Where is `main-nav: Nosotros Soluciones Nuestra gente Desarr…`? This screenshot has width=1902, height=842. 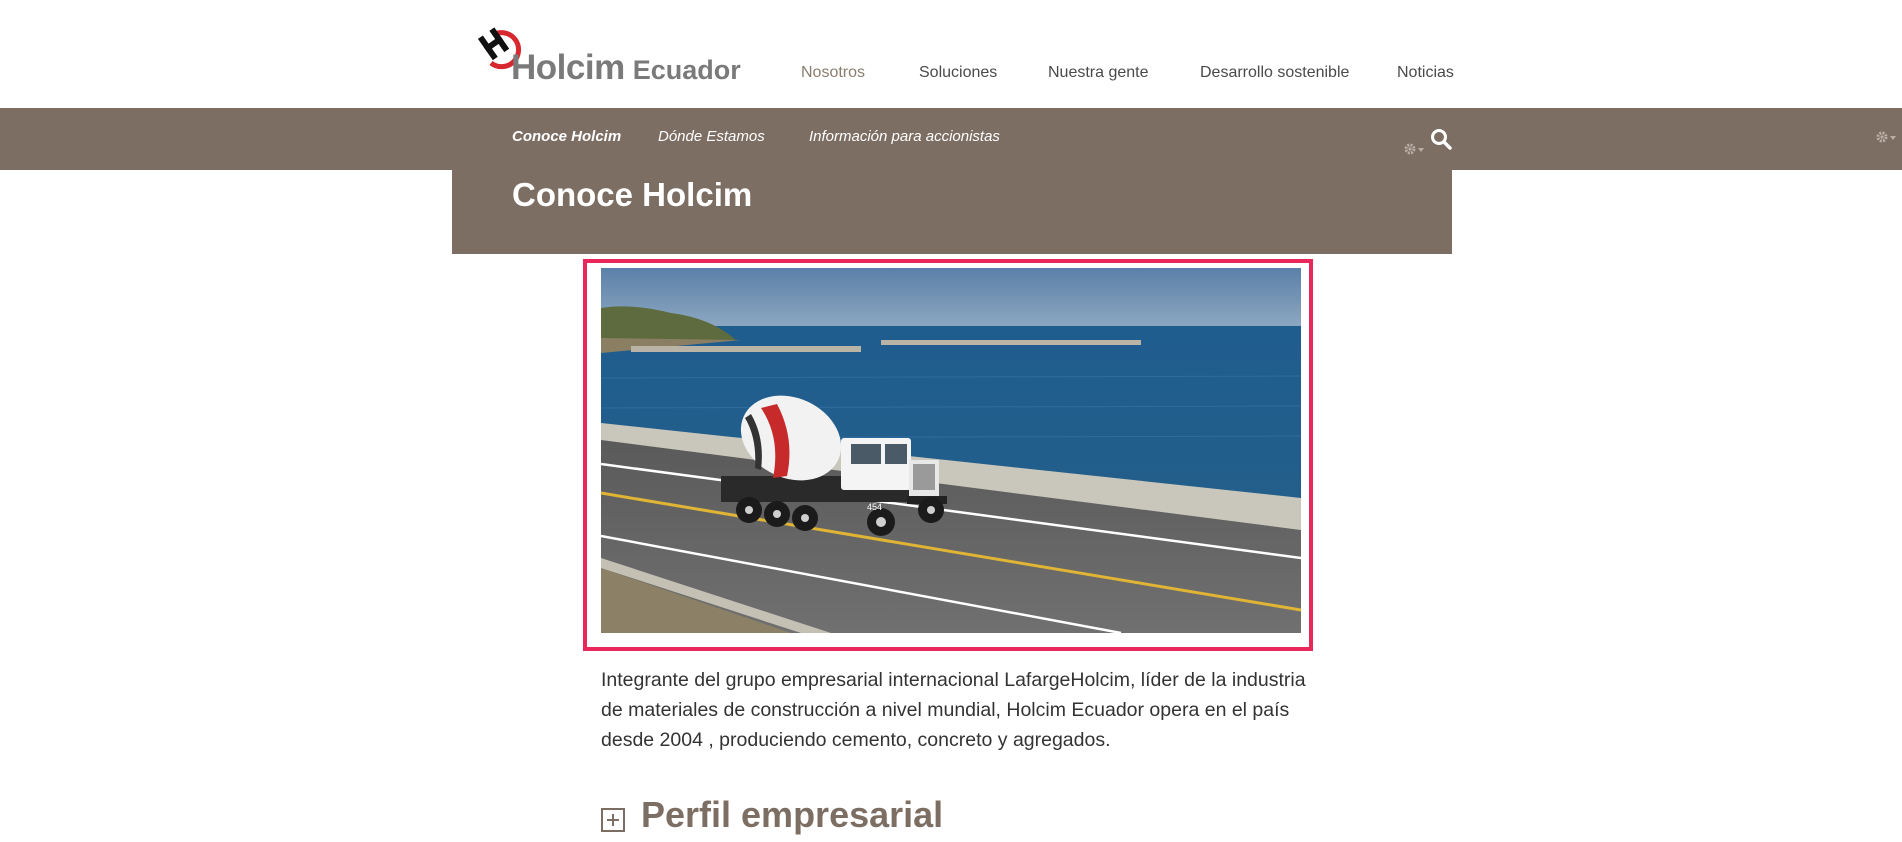
main-nav: Nosotros Soluciones Nuestra gente Desarr… is located at coordinates (951, 76).